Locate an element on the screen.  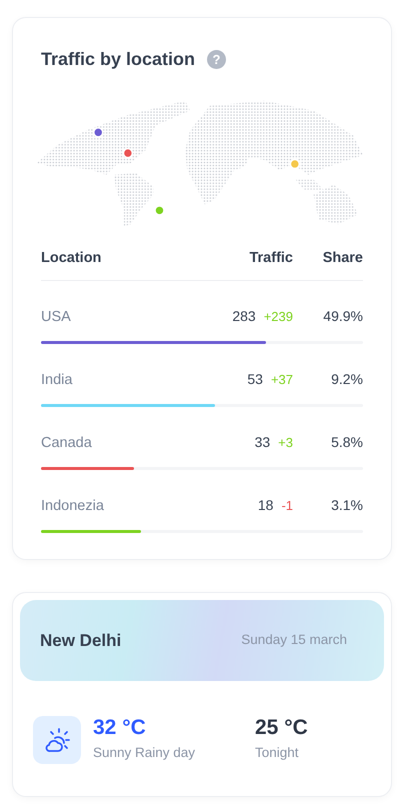
location-name: Canada is located at coordinates (66, 442).